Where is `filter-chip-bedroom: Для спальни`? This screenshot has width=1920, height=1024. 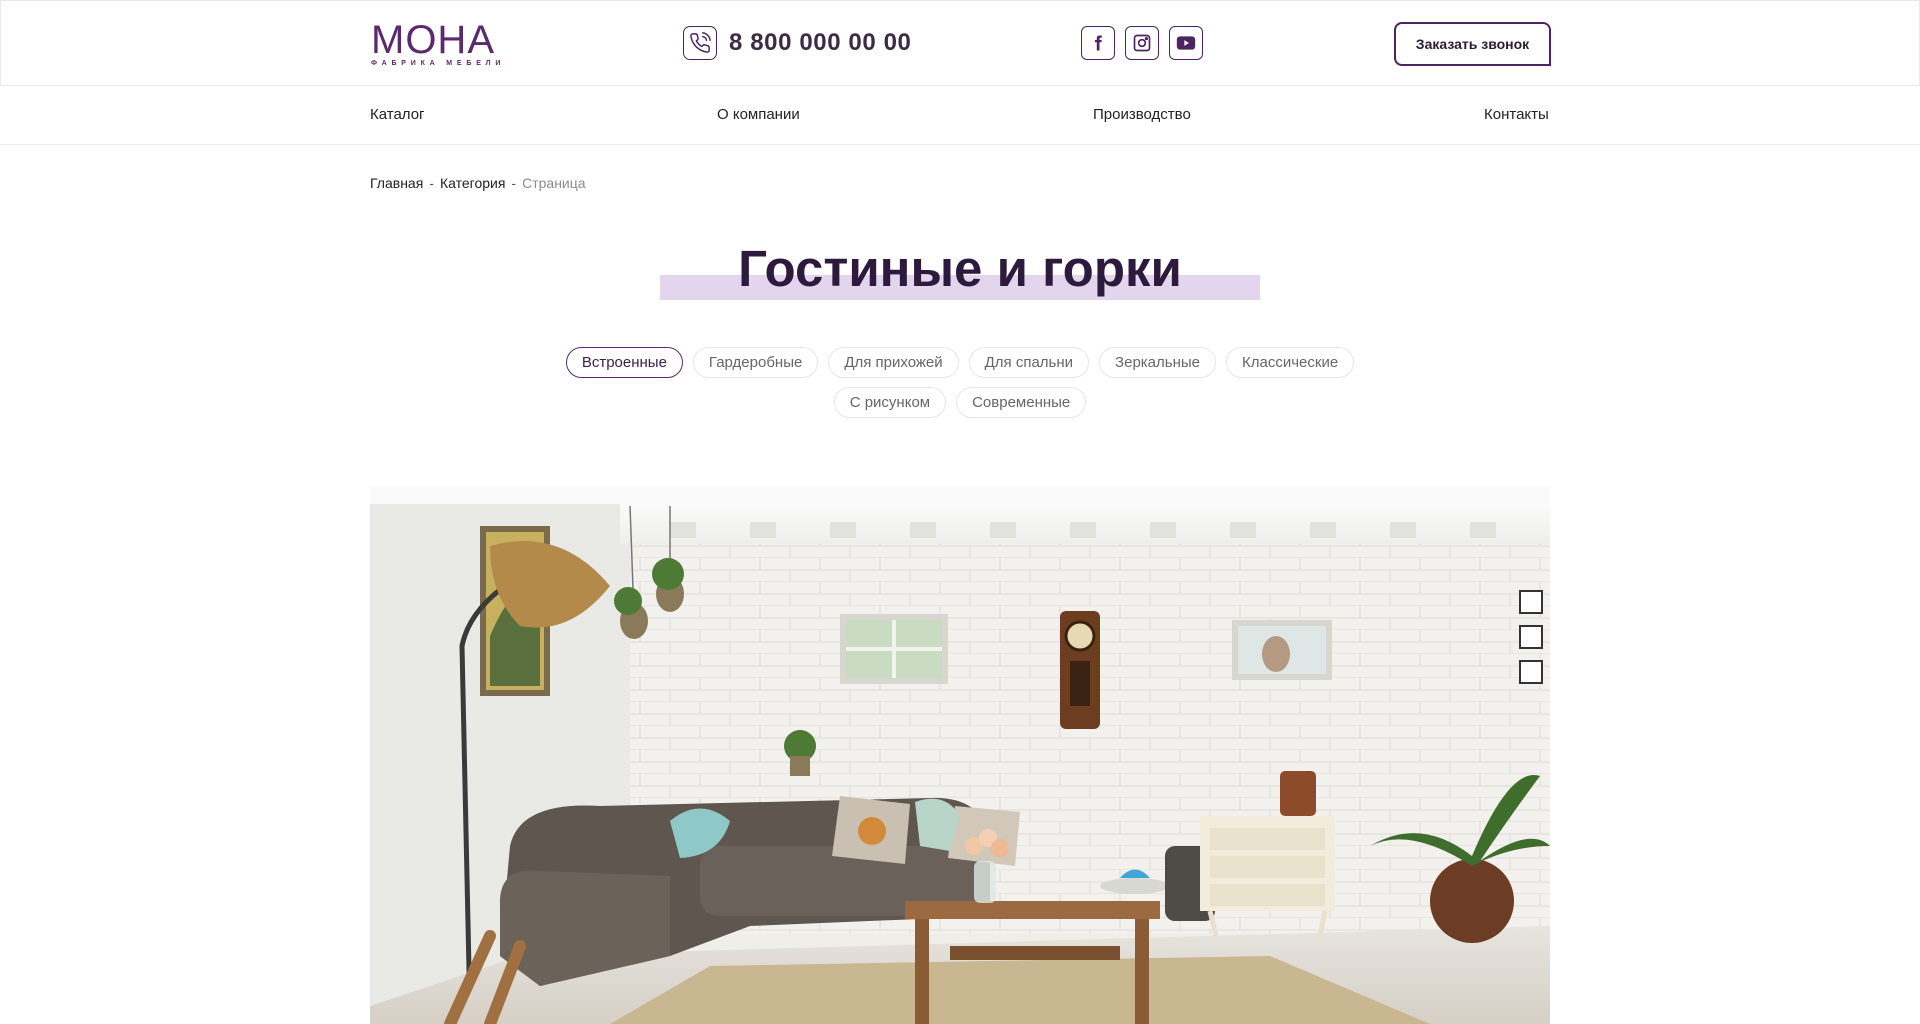 filter-chip-bedroom: Для спальни is located at coordinates (1029, 362).